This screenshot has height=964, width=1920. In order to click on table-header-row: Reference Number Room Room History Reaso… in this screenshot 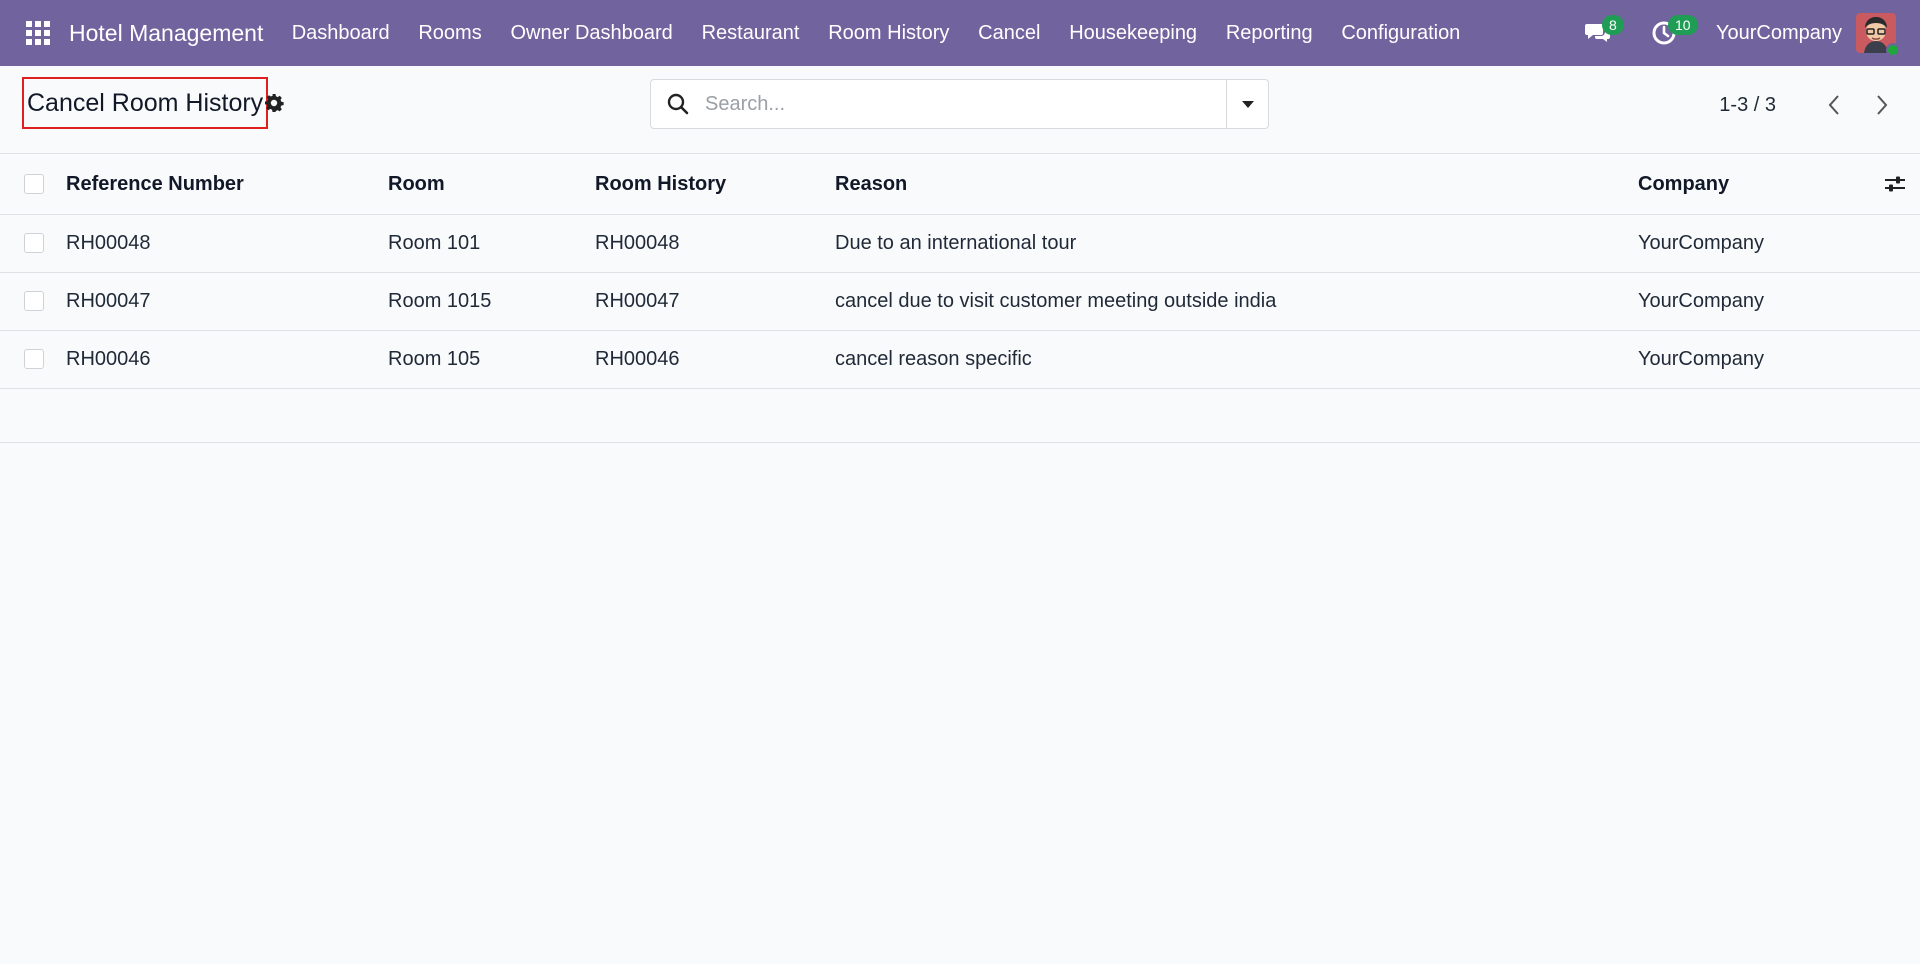, I will do `click(960, 185)`.